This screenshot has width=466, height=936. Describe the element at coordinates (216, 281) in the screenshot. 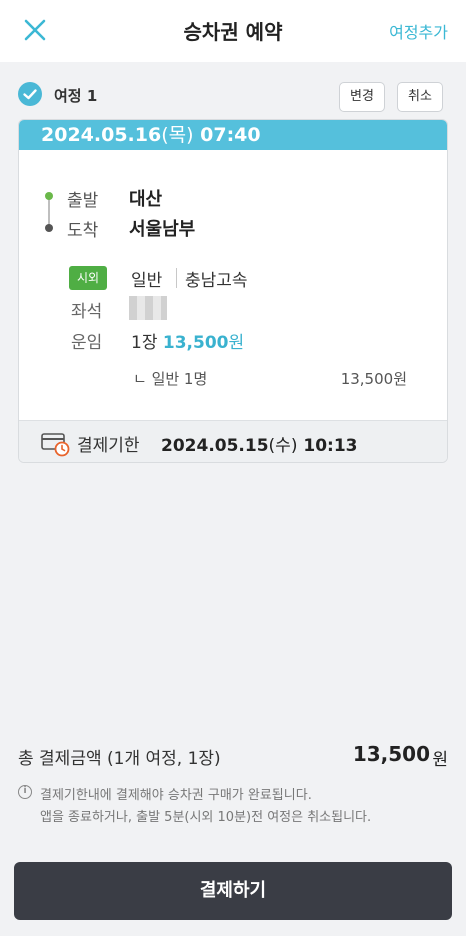

I see `bus-company: 충남고속` at that location.